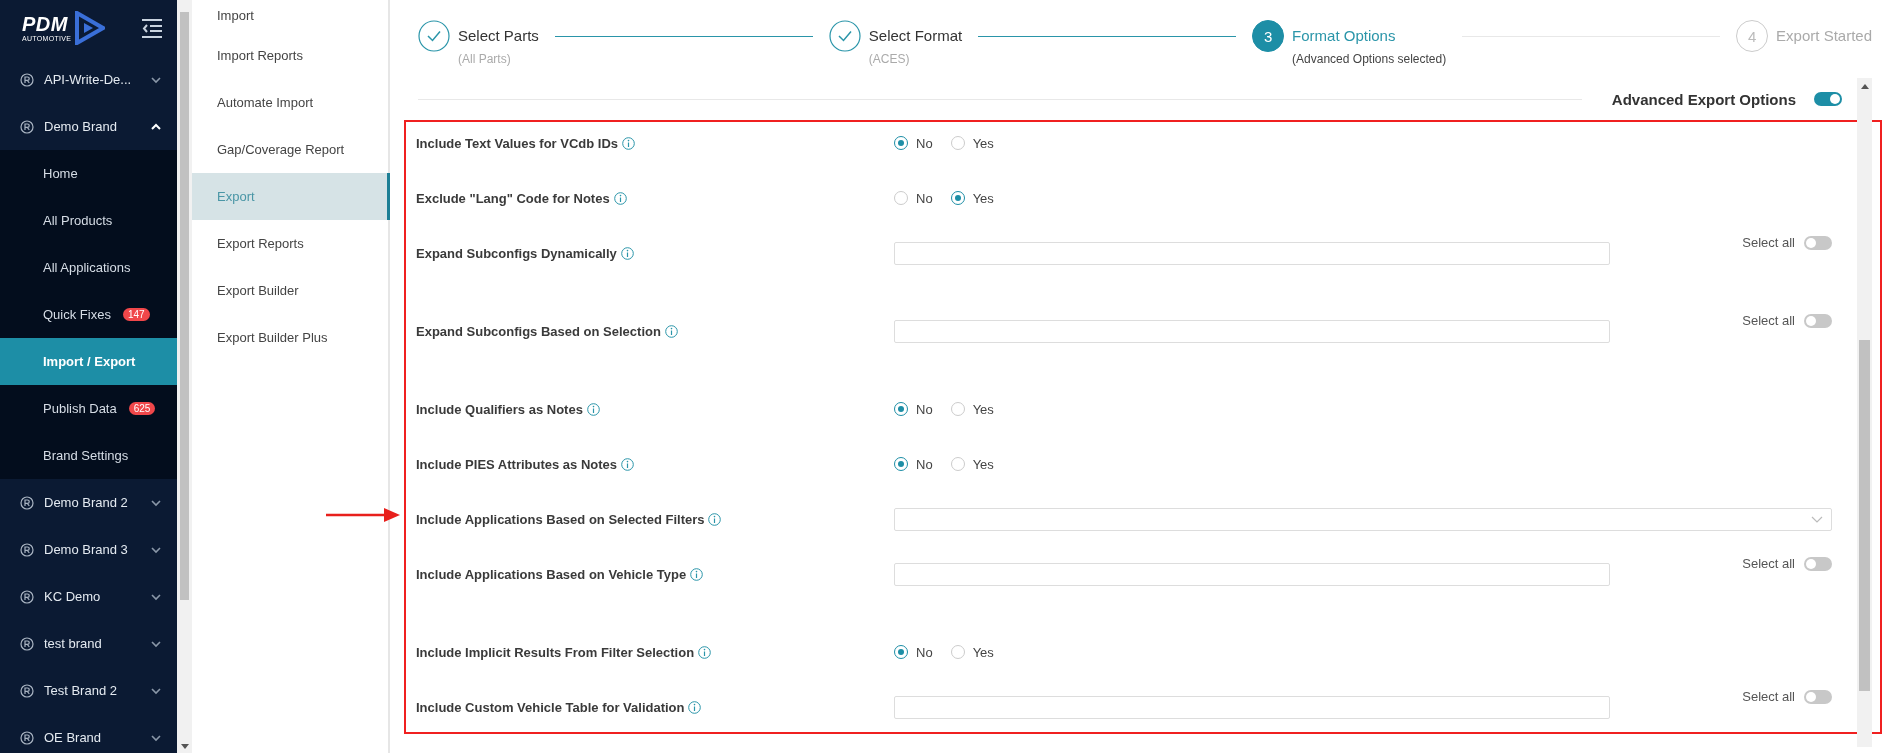  Describe the element at coordinates (516, 253) in the screenshot. I see `option-label: Expand Subconfigs Dynamically` at that location.